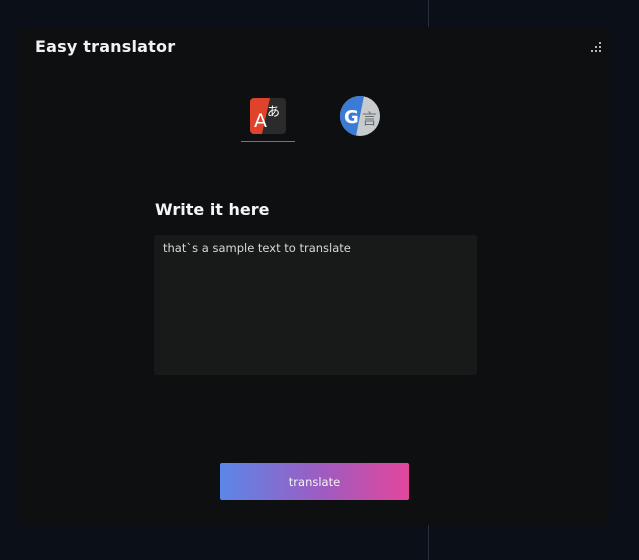  Describe the element at coordinates (351, 117) in the screenshot. I see `svg-text: G` at that location.